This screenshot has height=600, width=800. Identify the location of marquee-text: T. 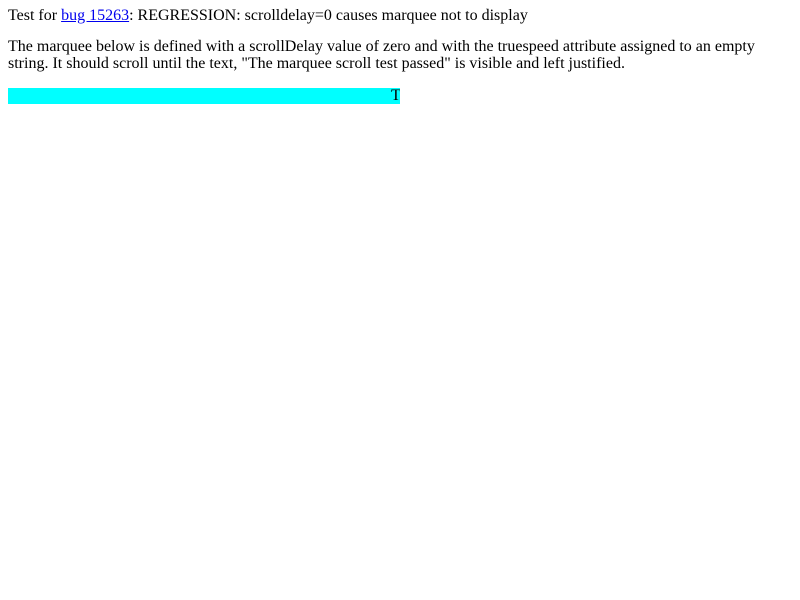
(395, 96).